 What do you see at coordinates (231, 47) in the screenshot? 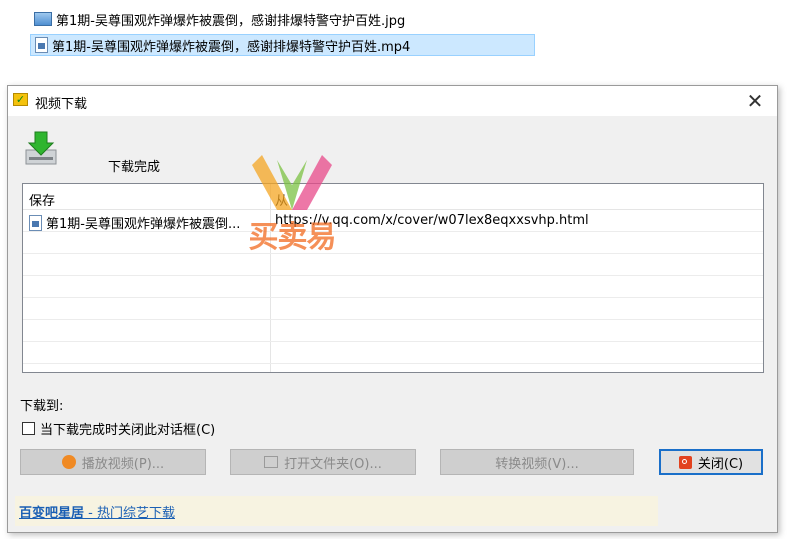
I see `file-name: 第1期-吴尊围观炸弹爆炸被震倒，感谢排爆特警守护百姓.mp4` at bounding box center [231, 47].